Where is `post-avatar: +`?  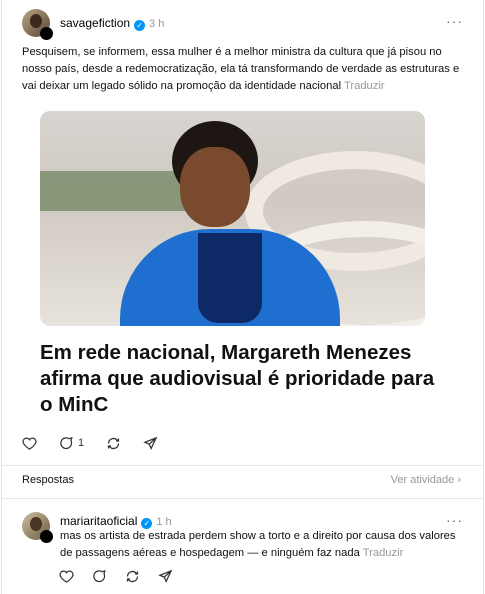
post-avatar: + is located at coordinates (37, 24).